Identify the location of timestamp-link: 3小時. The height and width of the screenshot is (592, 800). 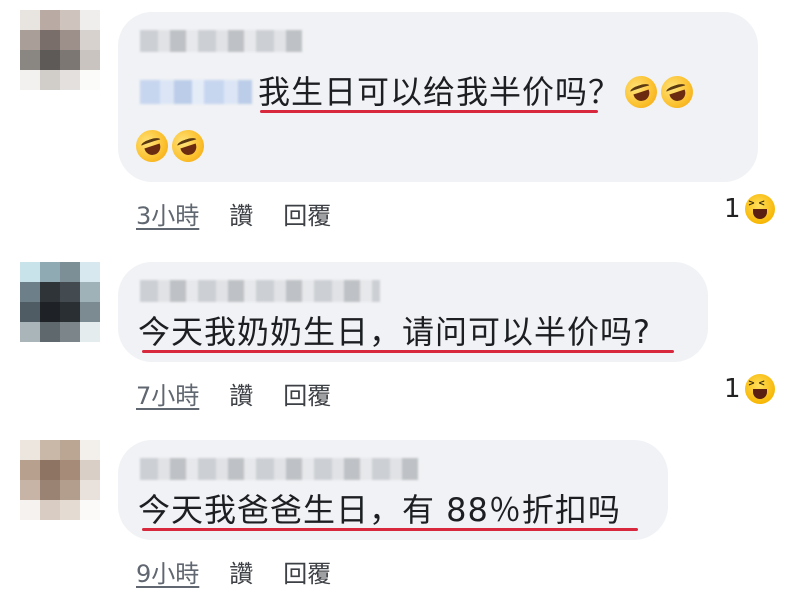
(167, 216).